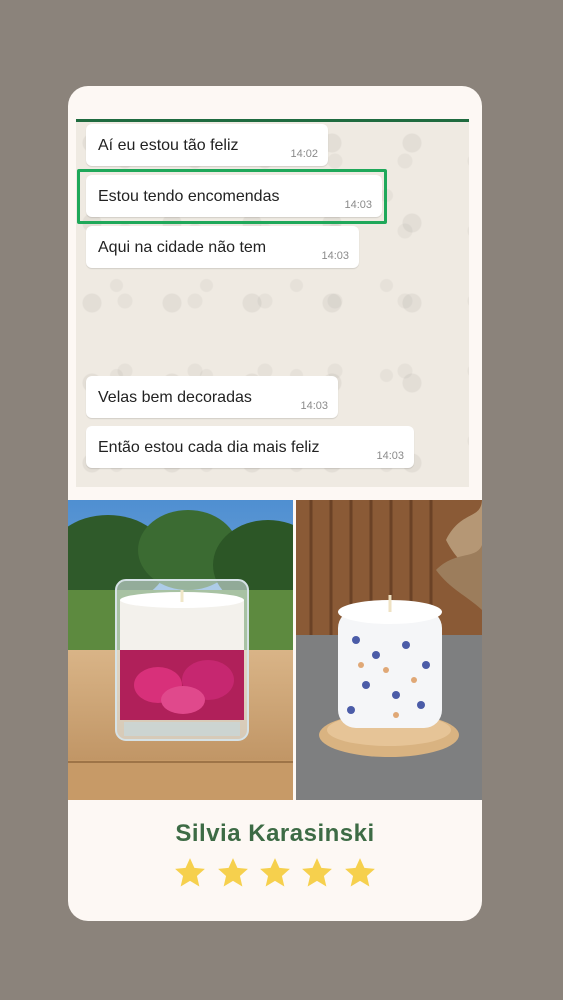 The image size is (563, 1000). What do you see at coordinates (232, 196) in the screenshot?
I see `highlight-box` at bounding box center [232, 196].